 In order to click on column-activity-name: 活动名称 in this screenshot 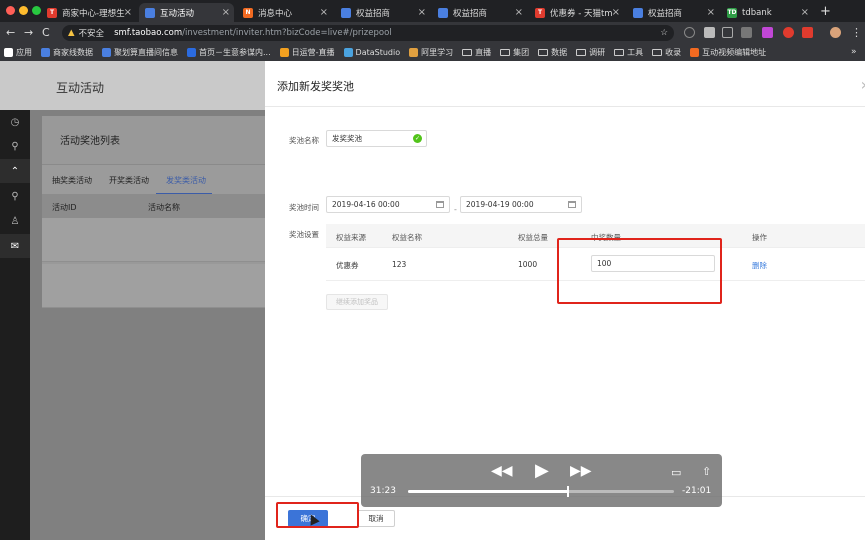, I will do `click(164, 207)`.